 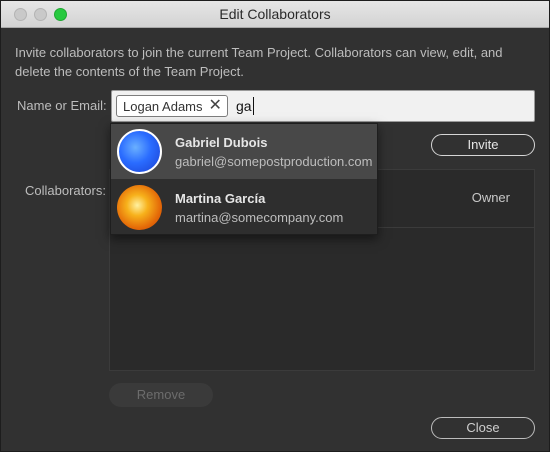 I want to click on window-title: Edit Collaborators, so click(x=275, y=14).